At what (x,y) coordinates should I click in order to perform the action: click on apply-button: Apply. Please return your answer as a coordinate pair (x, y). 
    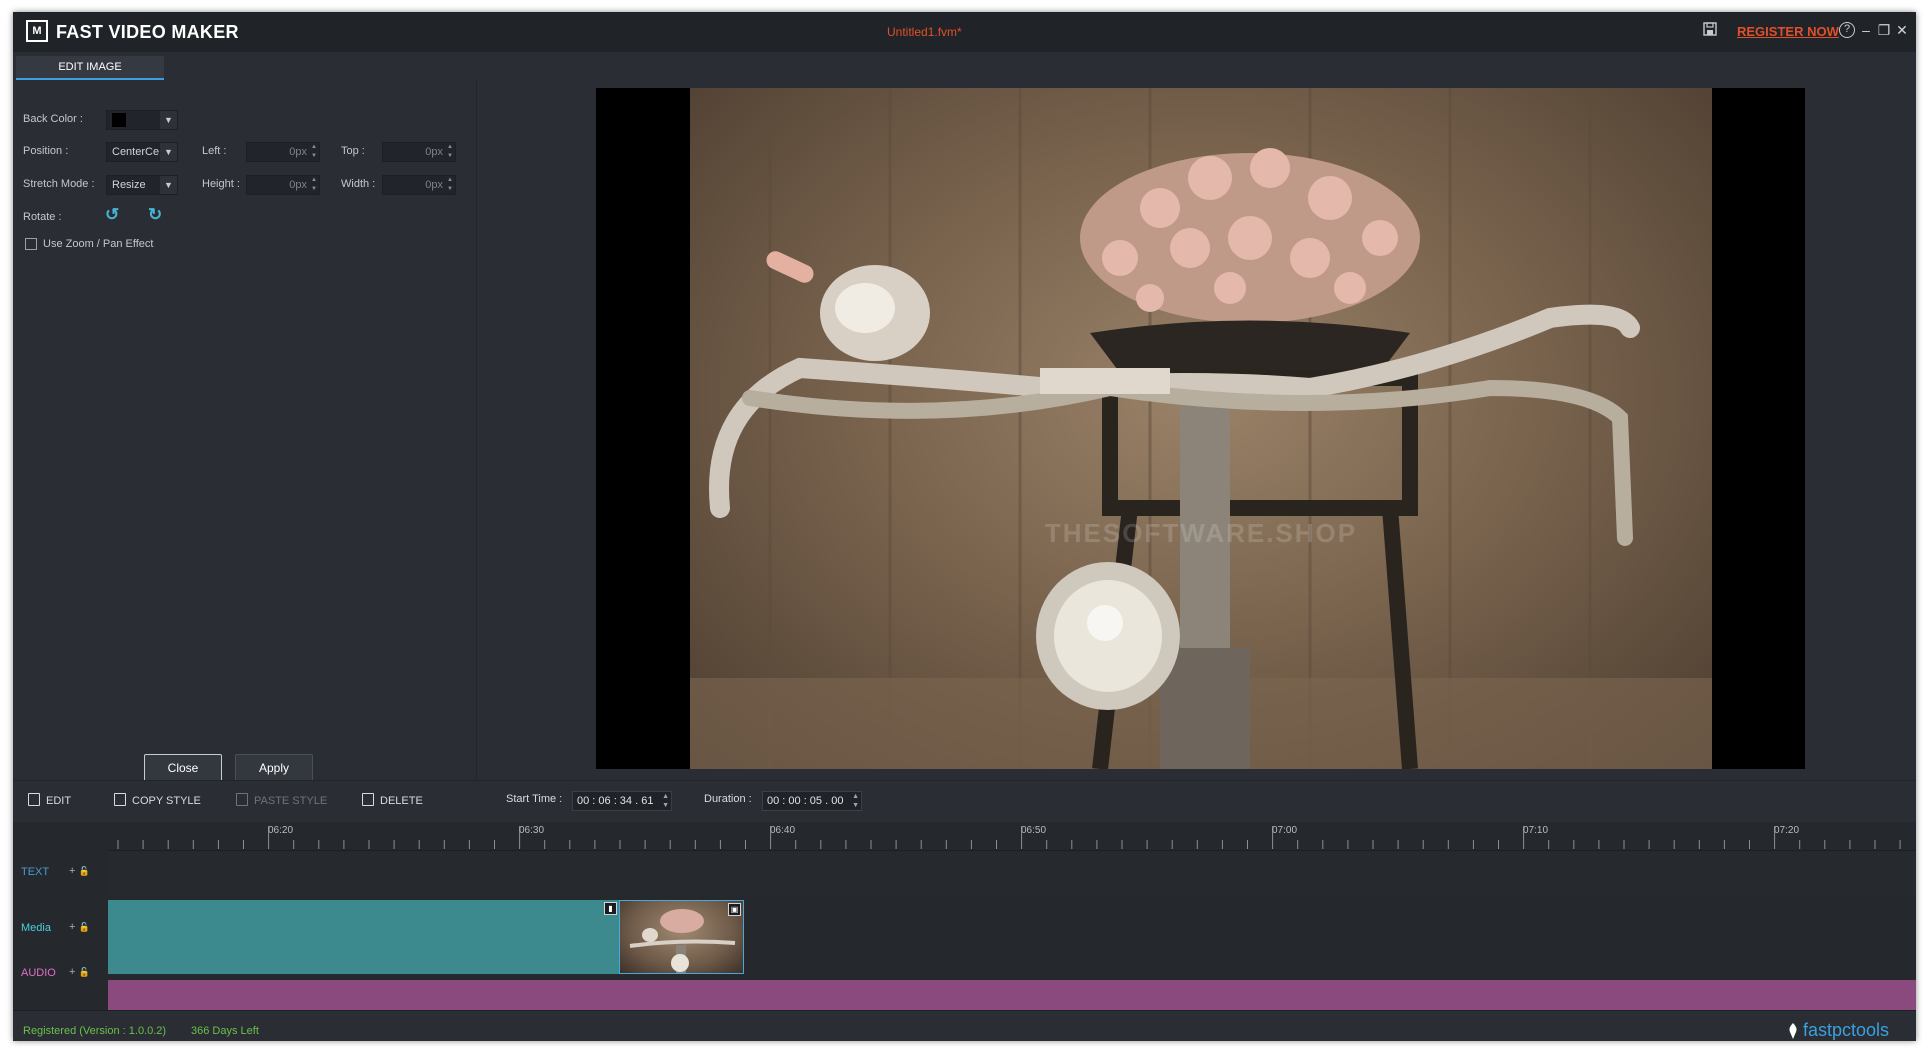
    Looking at the image, I should click on (274, 768).